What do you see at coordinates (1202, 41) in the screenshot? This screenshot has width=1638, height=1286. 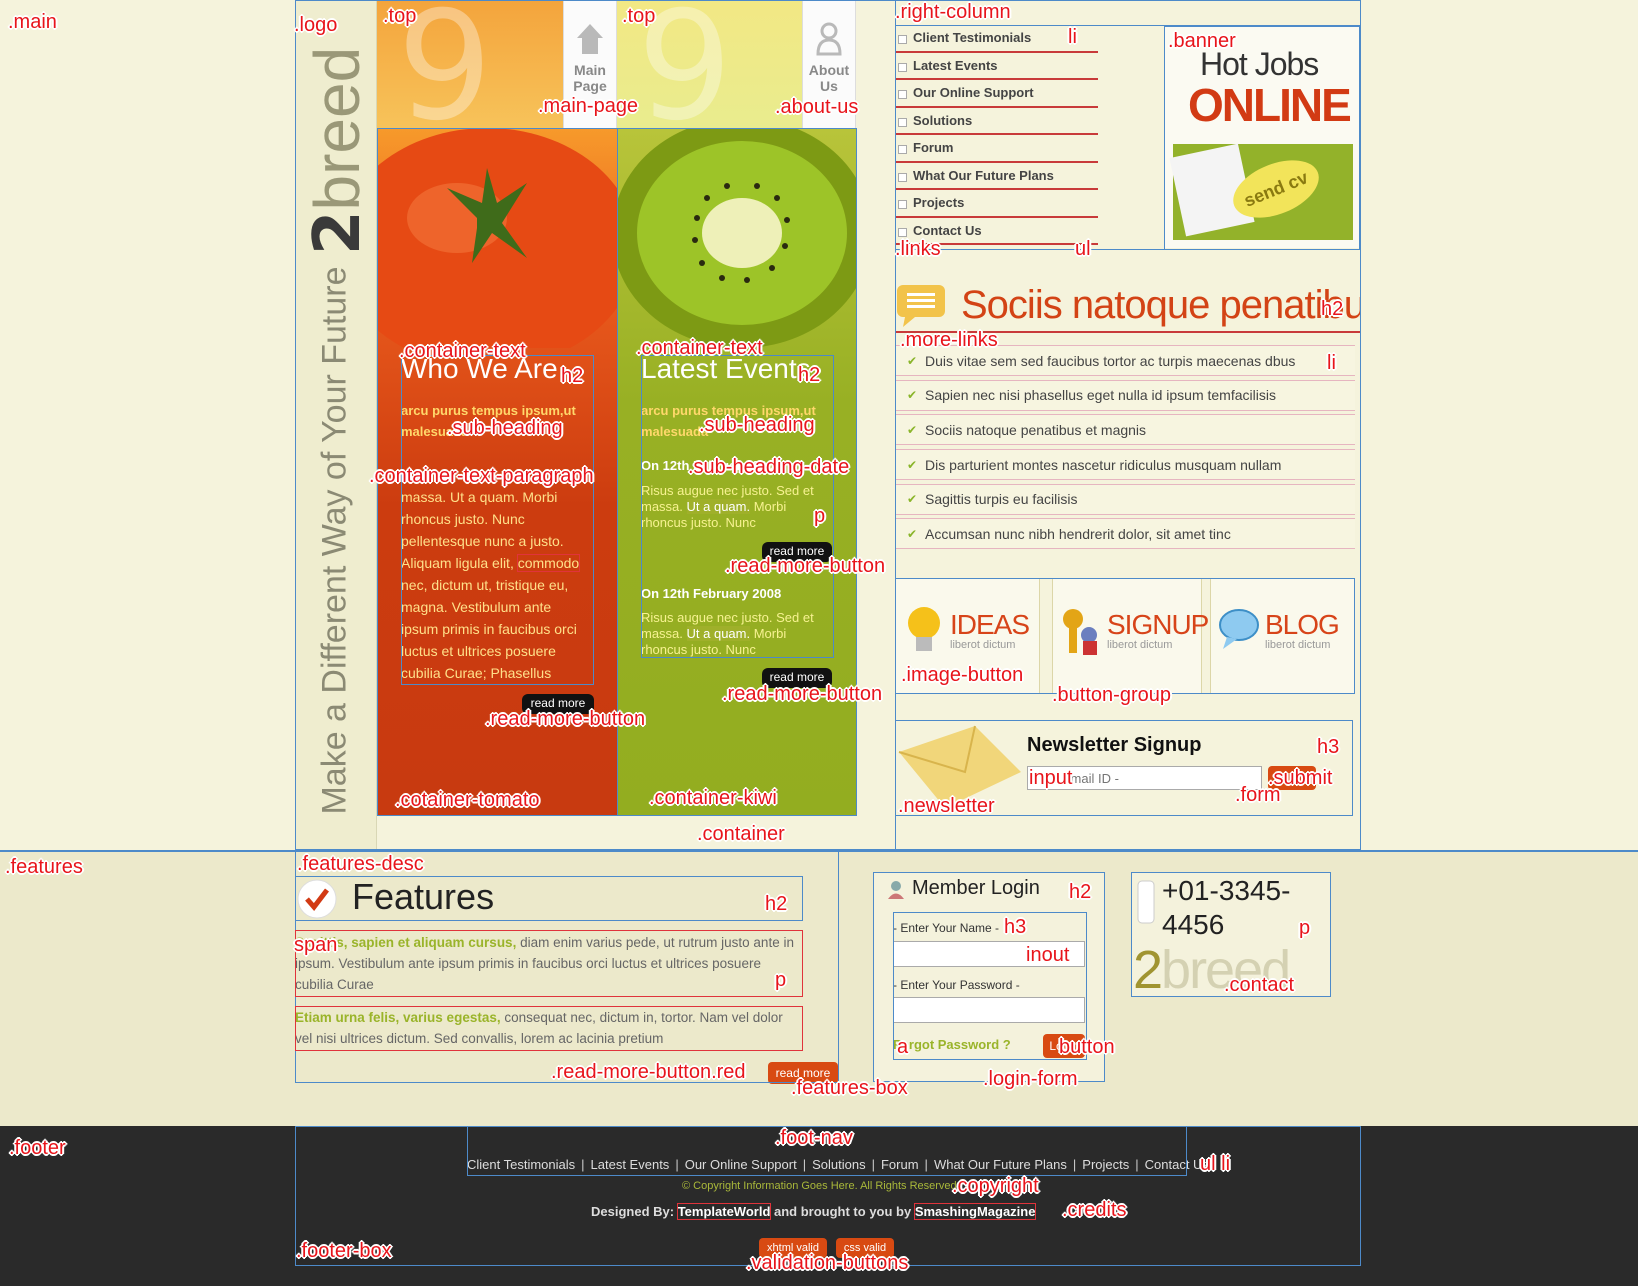 I see `annotation-label: .banner` at bounding box center [1202, 41].